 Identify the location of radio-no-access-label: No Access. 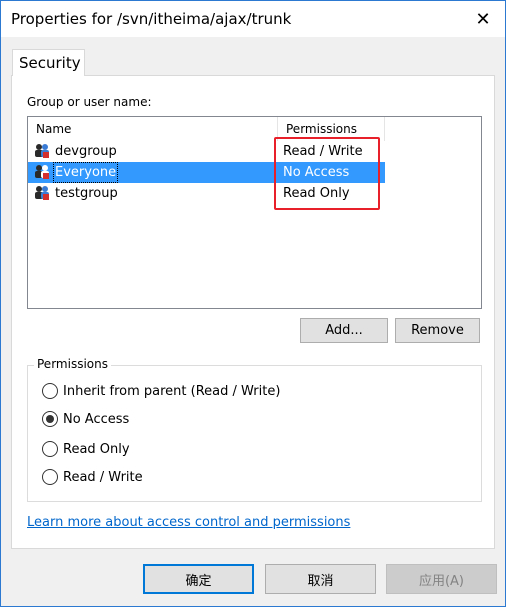
(96, 419).